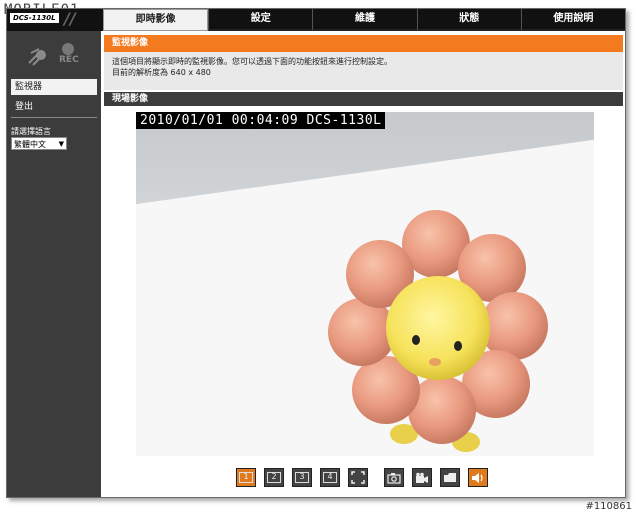  Describe the element at coordinates (363, 43) in the screenshot. I see `monitor-section-title: 監視影像` at that location.